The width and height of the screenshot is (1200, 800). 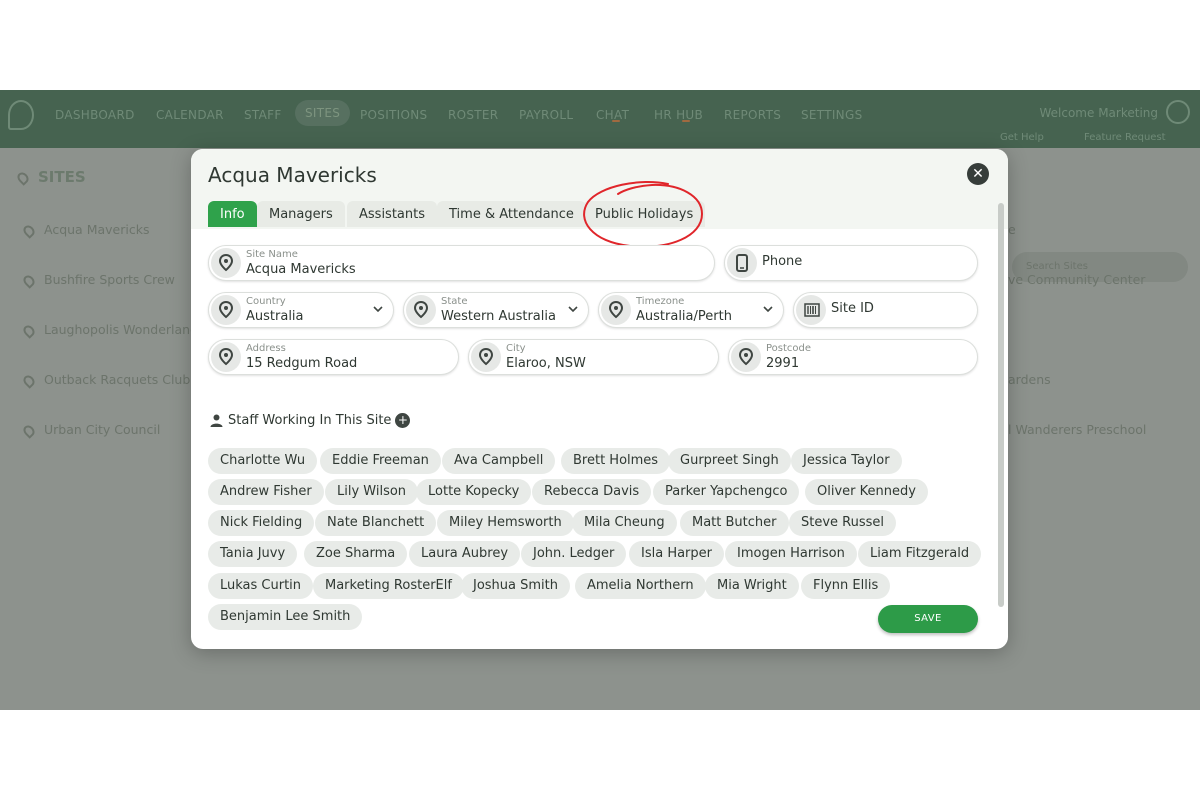 What do you see at coordinates (499, 461) in the screenshot?
I see `staff-chip: Ava Campbell` at bounding box center [499, 461].